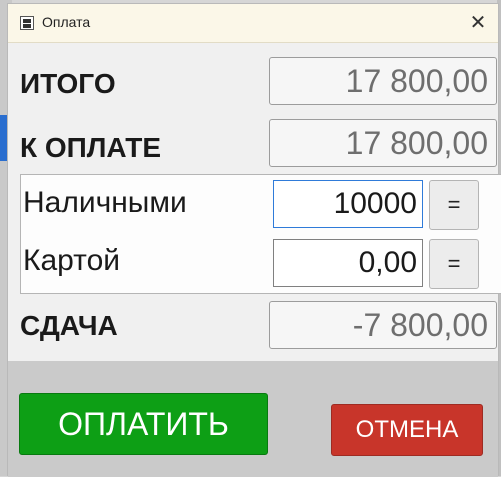 This screenshot has width=501, height=477. Describe the element at coordinates (478, 23) in the screenshot. I see `close-icon: ✕` at that location.